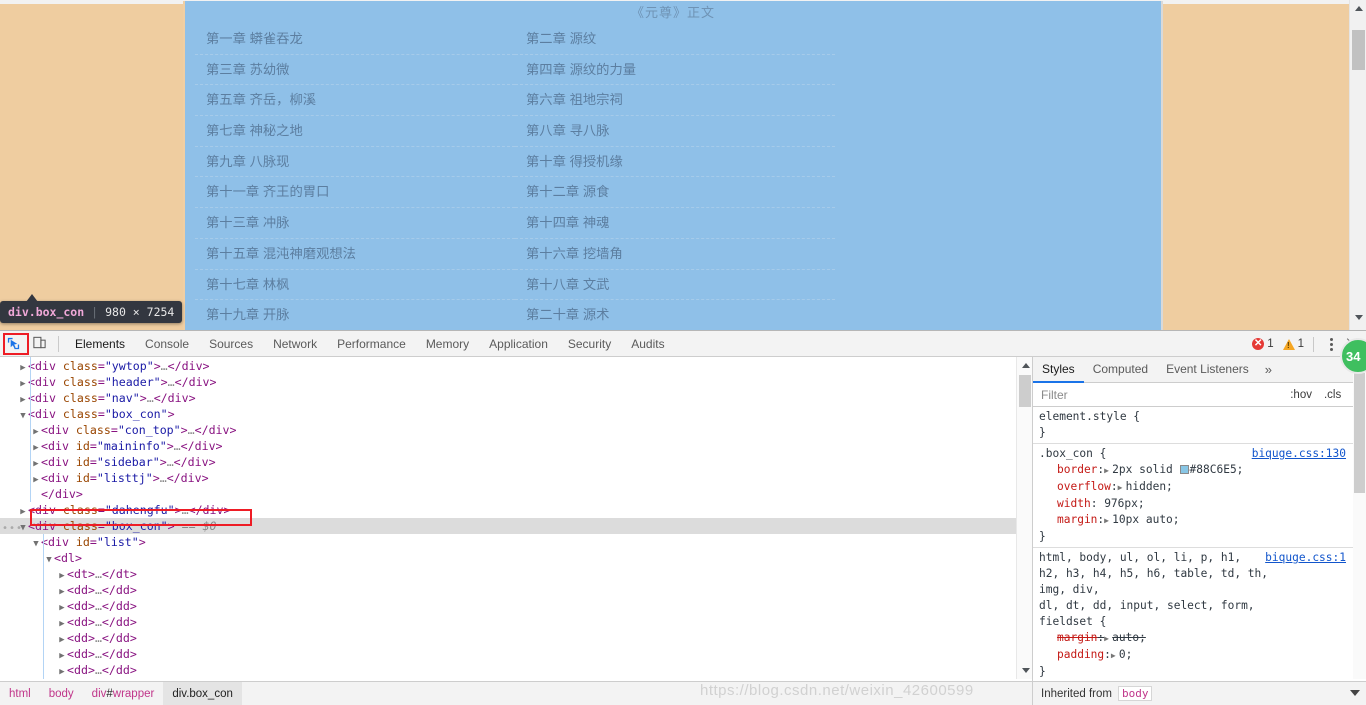 The image size is (1366, 705). I want to click on chapter-link: 第十三章 冲脉, so click(355, 223).